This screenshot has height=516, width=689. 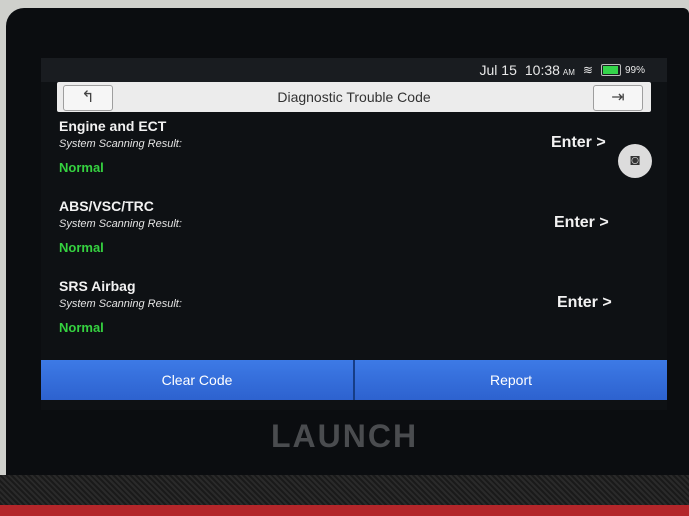 What do you see at coordinates (634, 70) in the screenshot?
I see `battery-level: 99%` at bounding box center [634, 70].